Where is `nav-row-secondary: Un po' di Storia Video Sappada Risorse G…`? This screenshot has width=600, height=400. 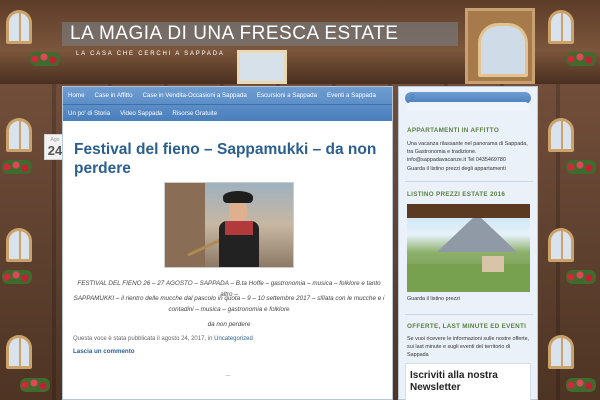 nav-row-secondary: Un po' di Storia Video Sappada Risorse G… is located at coordinates (227, 112).